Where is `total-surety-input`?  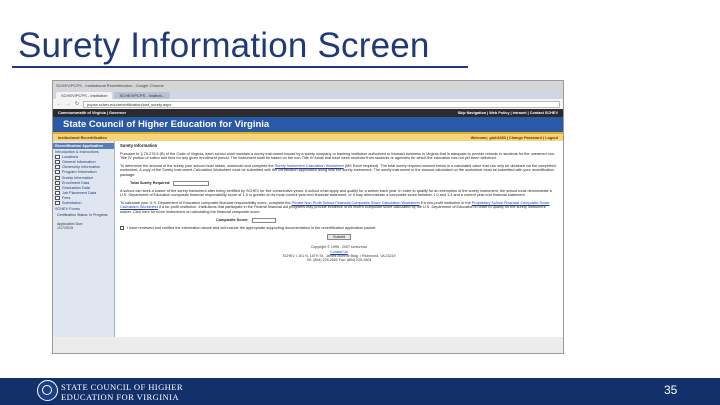 total-surety-input is located at coordinates (191, 183).